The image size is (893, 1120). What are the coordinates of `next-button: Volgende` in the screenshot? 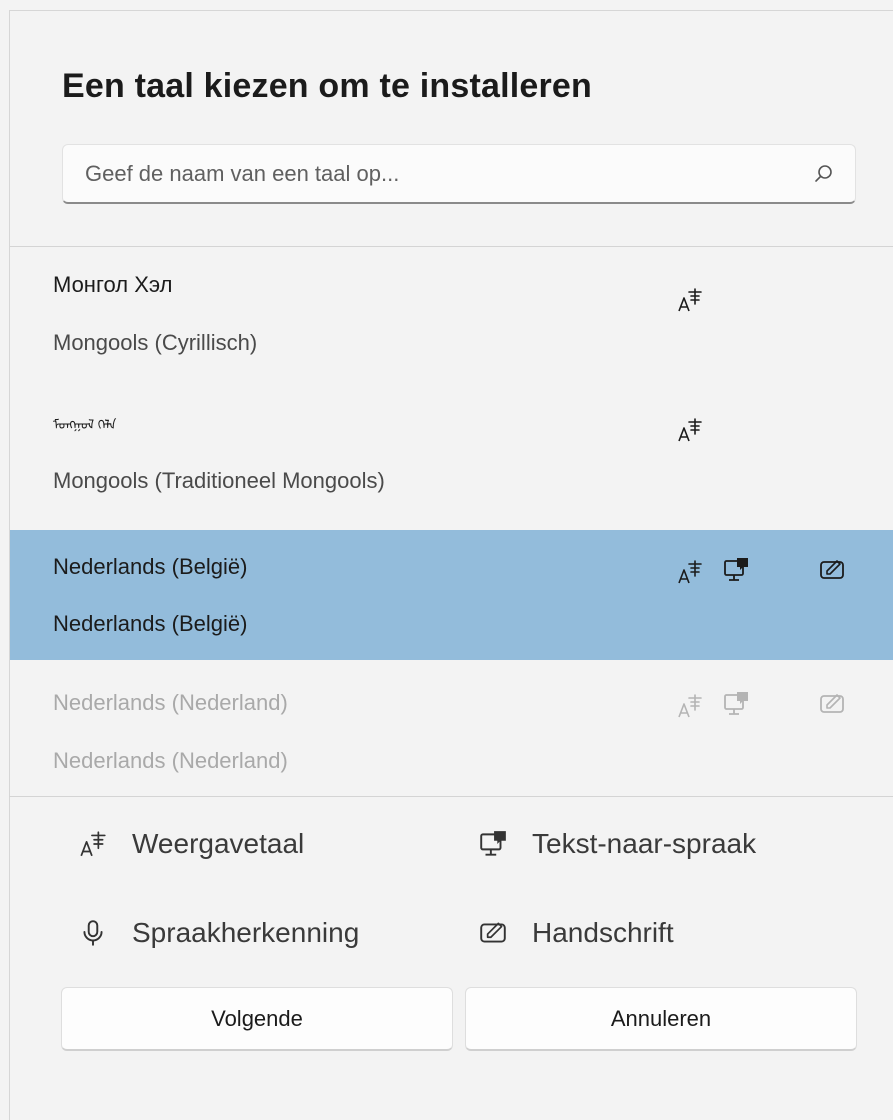 It's located at (257, 1019).